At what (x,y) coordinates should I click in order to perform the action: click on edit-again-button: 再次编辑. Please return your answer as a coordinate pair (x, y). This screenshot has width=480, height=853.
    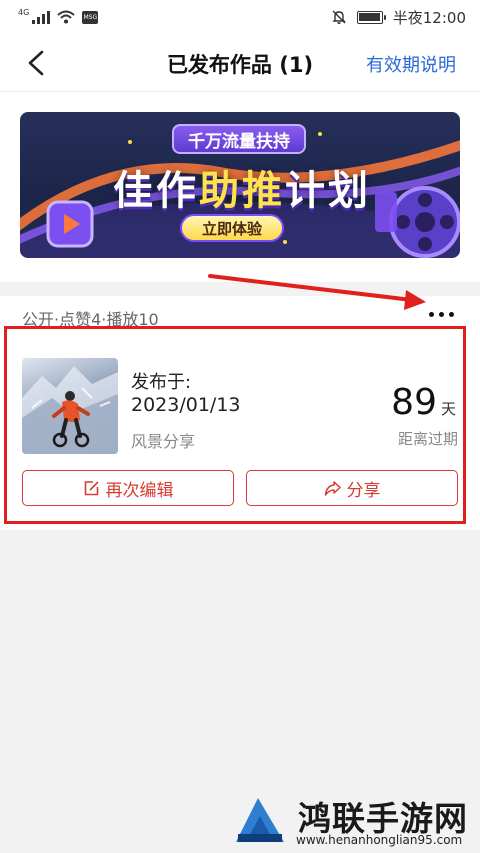
    Looking at the image, I should click on (128, 488).